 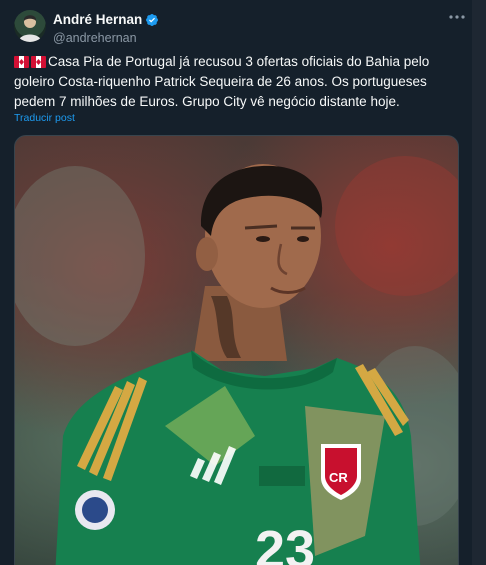 I want to click on author-block: André Hernan @andrehernan, so click(x=106, y=28).